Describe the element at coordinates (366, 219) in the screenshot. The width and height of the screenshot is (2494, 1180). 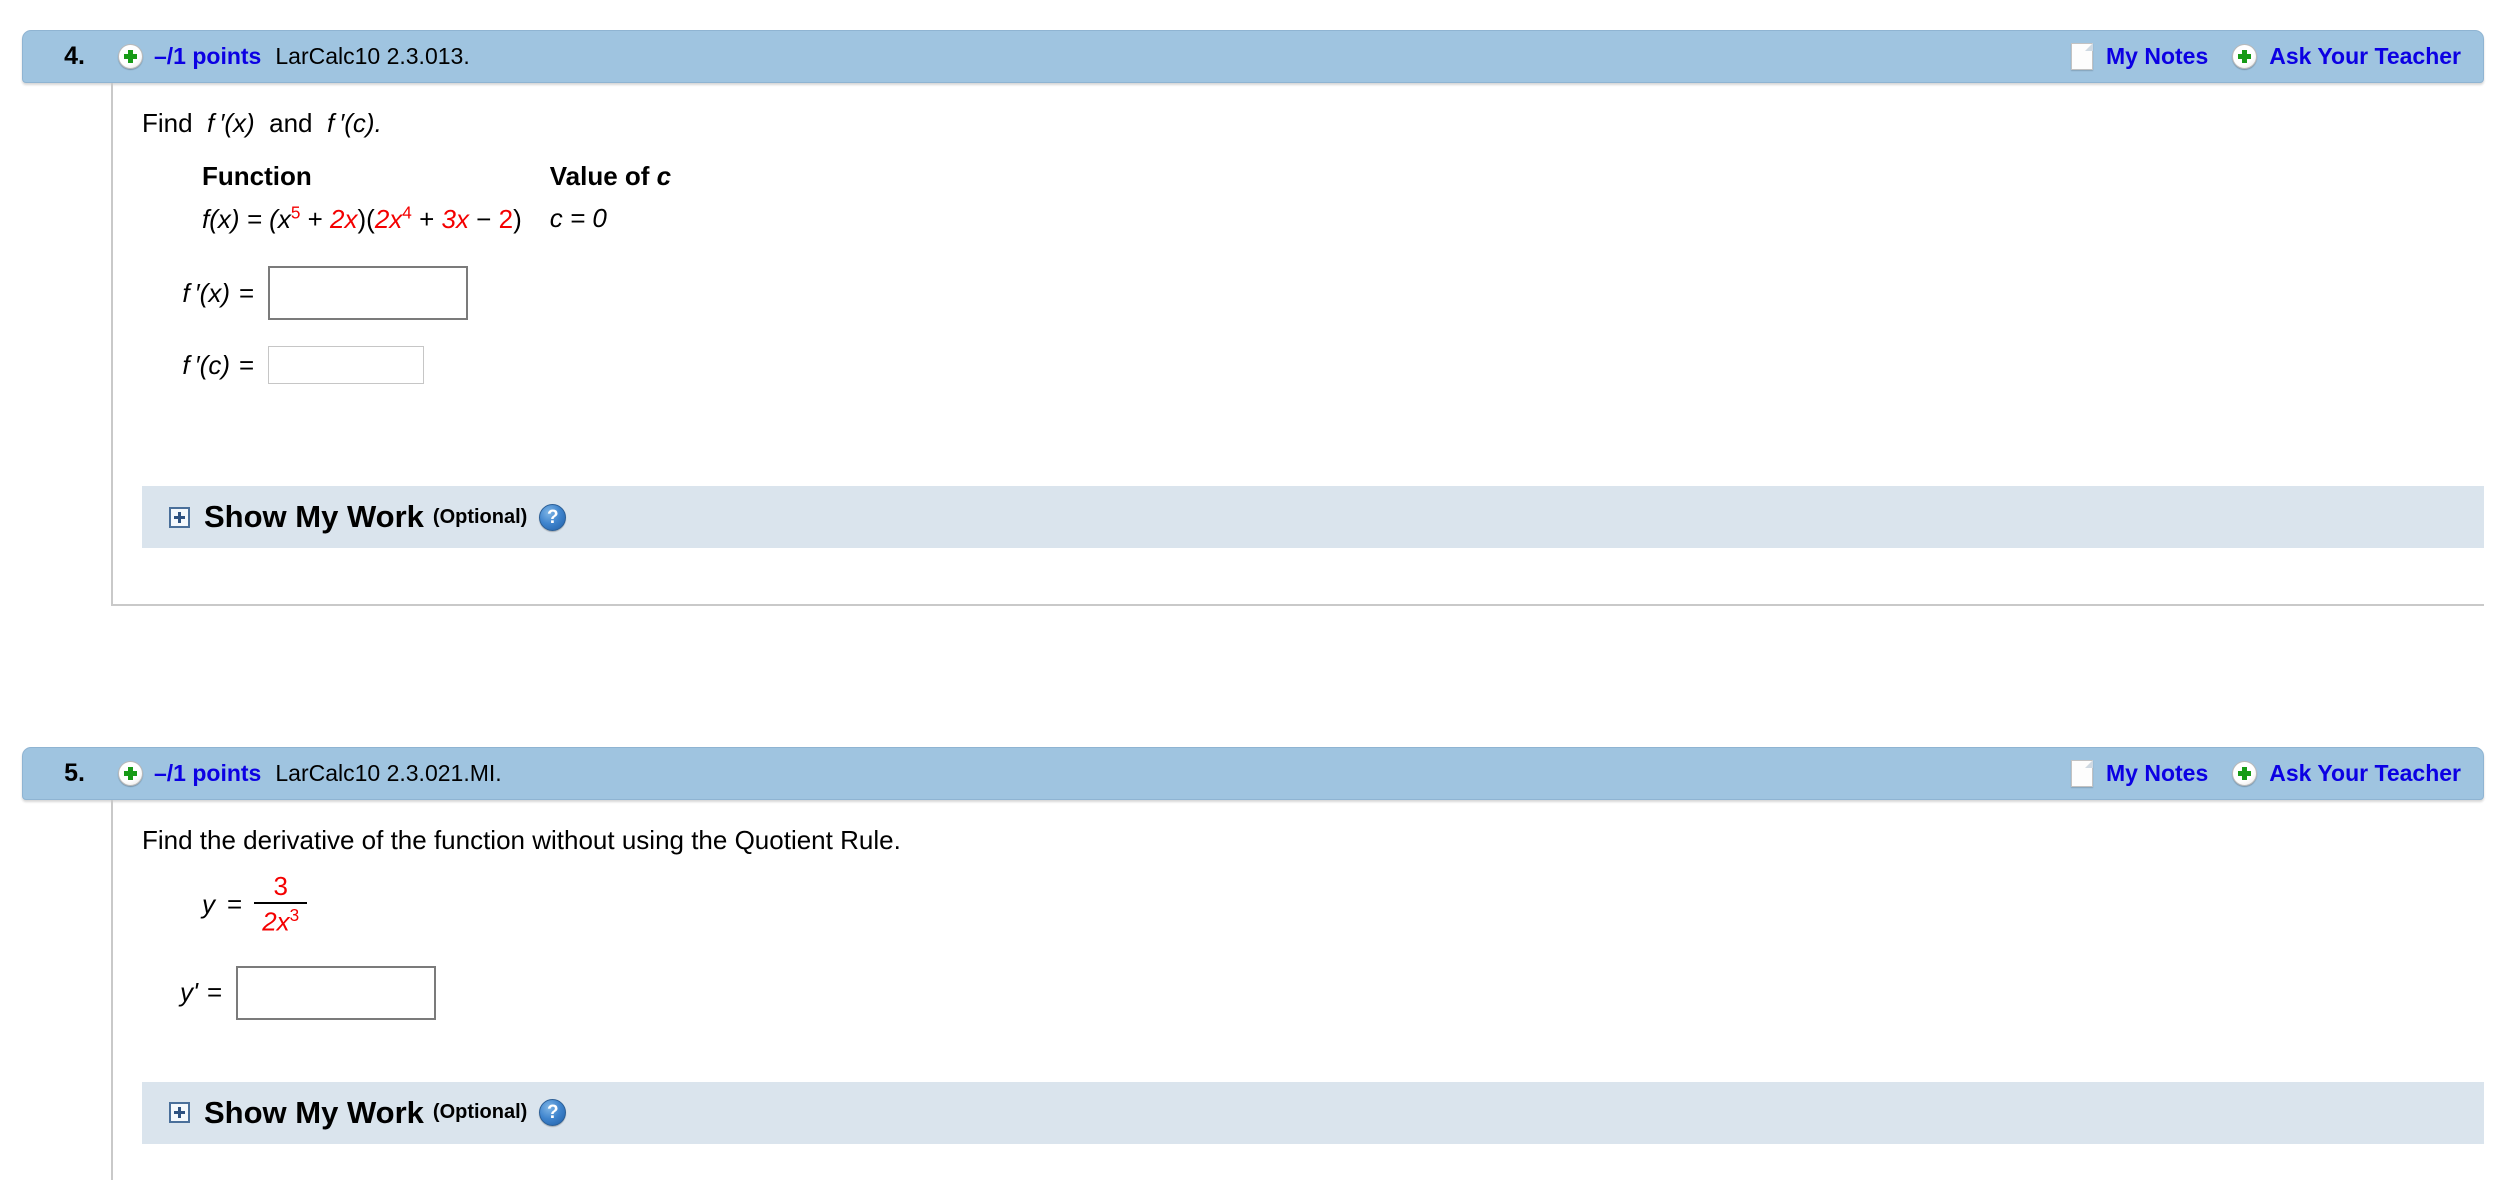
I see `fx-mid: )(` at that location.